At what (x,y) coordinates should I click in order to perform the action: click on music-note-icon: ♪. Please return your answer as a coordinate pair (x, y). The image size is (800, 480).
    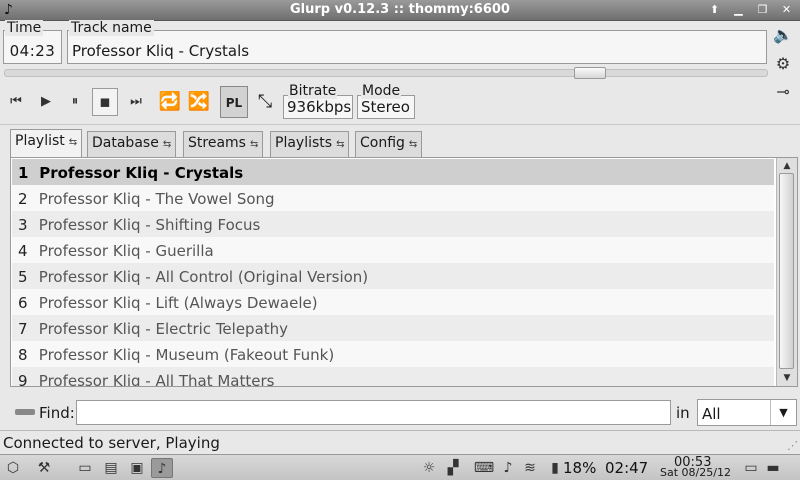
    Looking at the image, I should click on (508, 468).